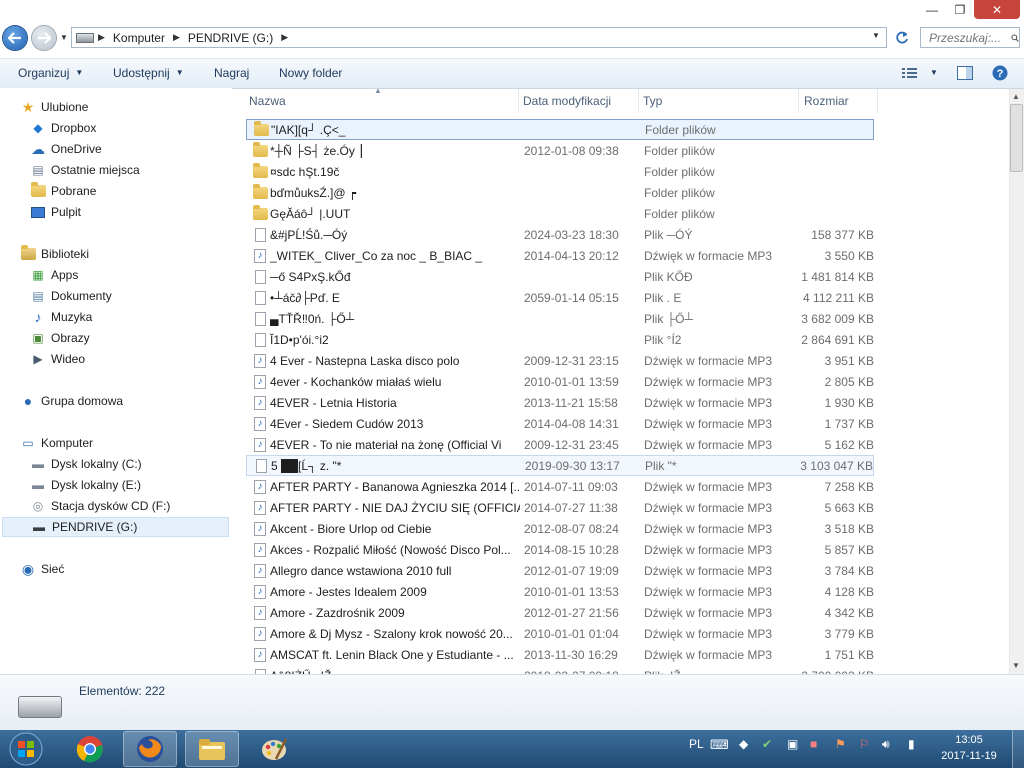 This screenshot has height=768, width=1024. Describe the element at coordinates (997, 9) in the screenshot. I see `close-button: ✕` at that location.